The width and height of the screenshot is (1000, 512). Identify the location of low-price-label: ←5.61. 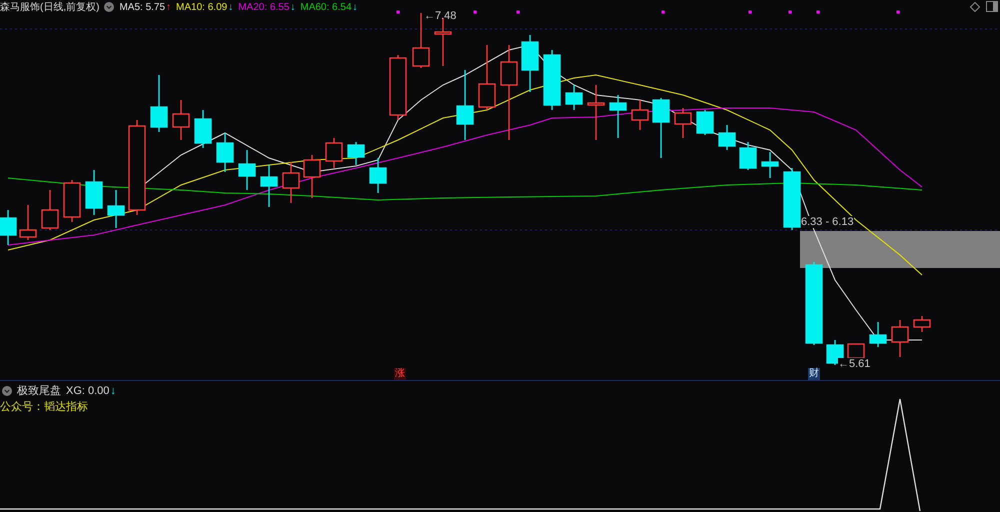
(854, 364).